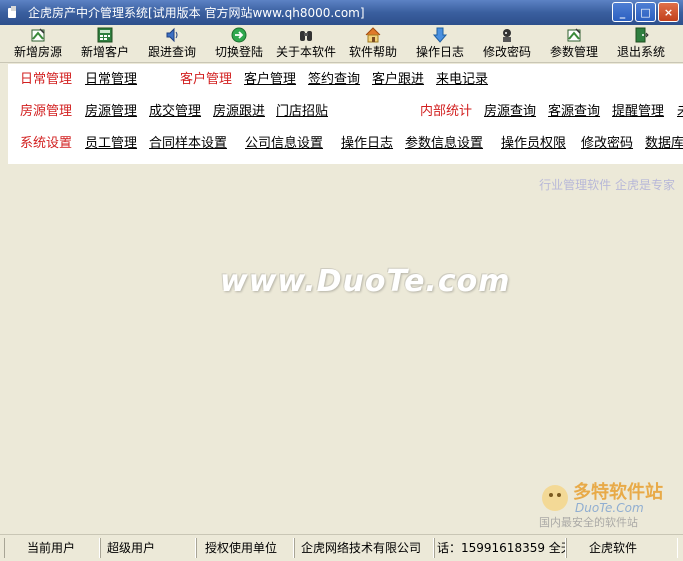 Image resolution: width=683 pixels, height=561 pixels. Describe the element at coordinates (638, 112) in the screenshot. I see `link-reminder-management: 提醒管理` at that location.